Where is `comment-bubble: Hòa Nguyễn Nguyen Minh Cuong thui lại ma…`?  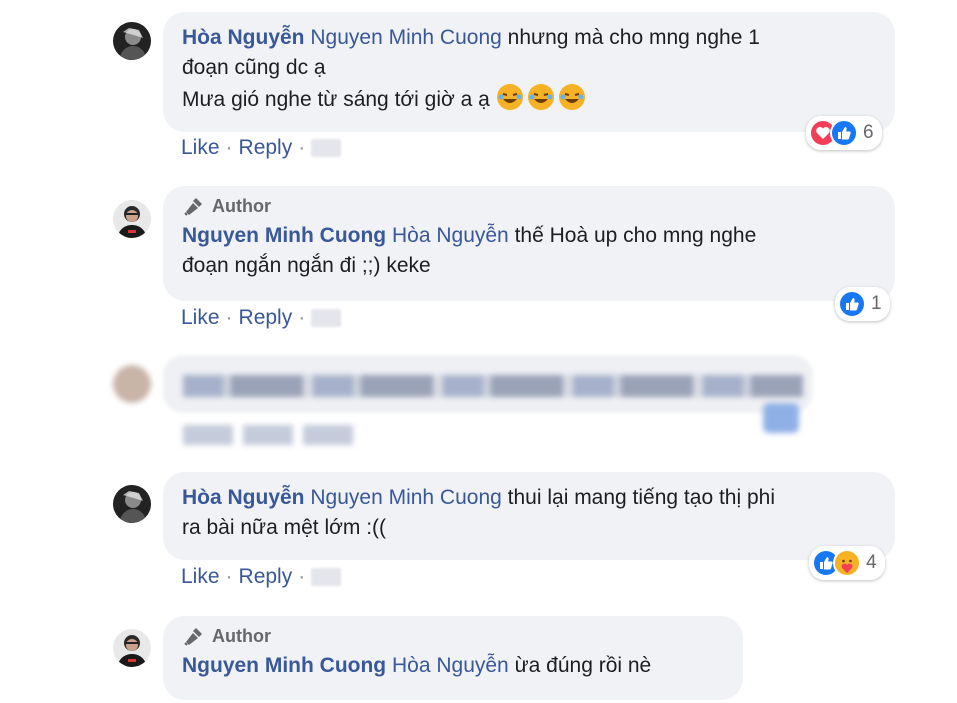
comment-bubble: Hòa Nguyễn Nguyen Minh Cuong thui lại ma… is located at coordinates (529, 516).